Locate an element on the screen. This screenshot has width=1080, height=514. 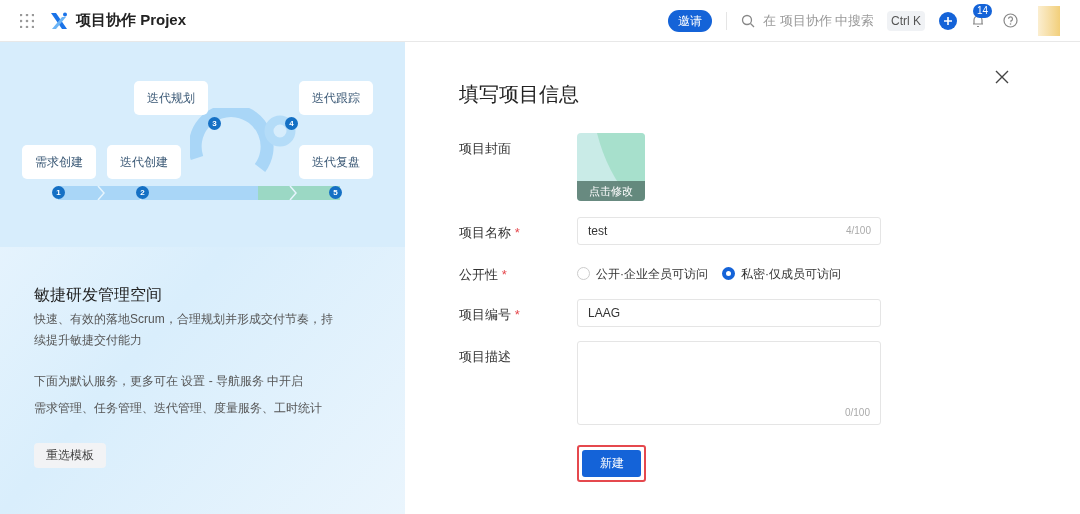
invite-button: 邀请 is located at coordinates (690, 20).